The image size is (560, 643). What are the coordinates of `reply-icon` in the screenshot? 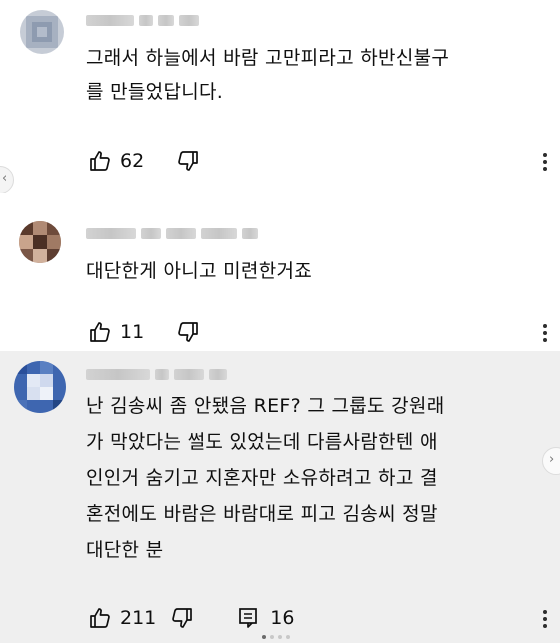 It's located at (248, 618).